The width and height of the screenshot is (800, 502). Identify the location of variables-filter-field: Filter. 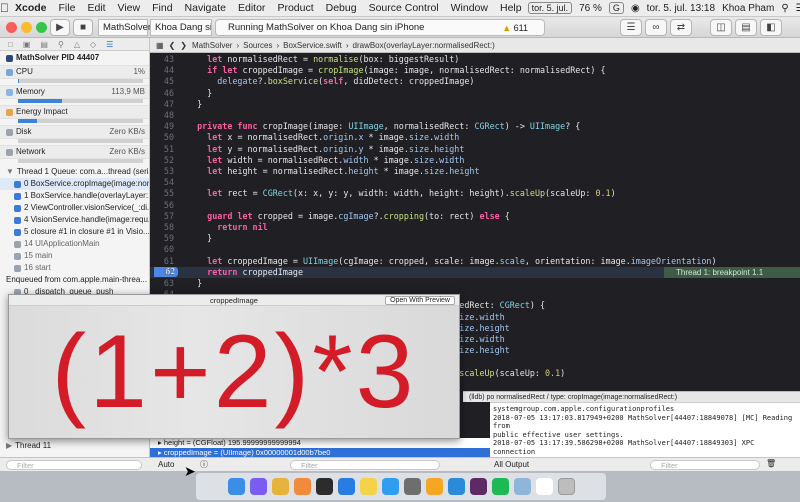
(365, 465).